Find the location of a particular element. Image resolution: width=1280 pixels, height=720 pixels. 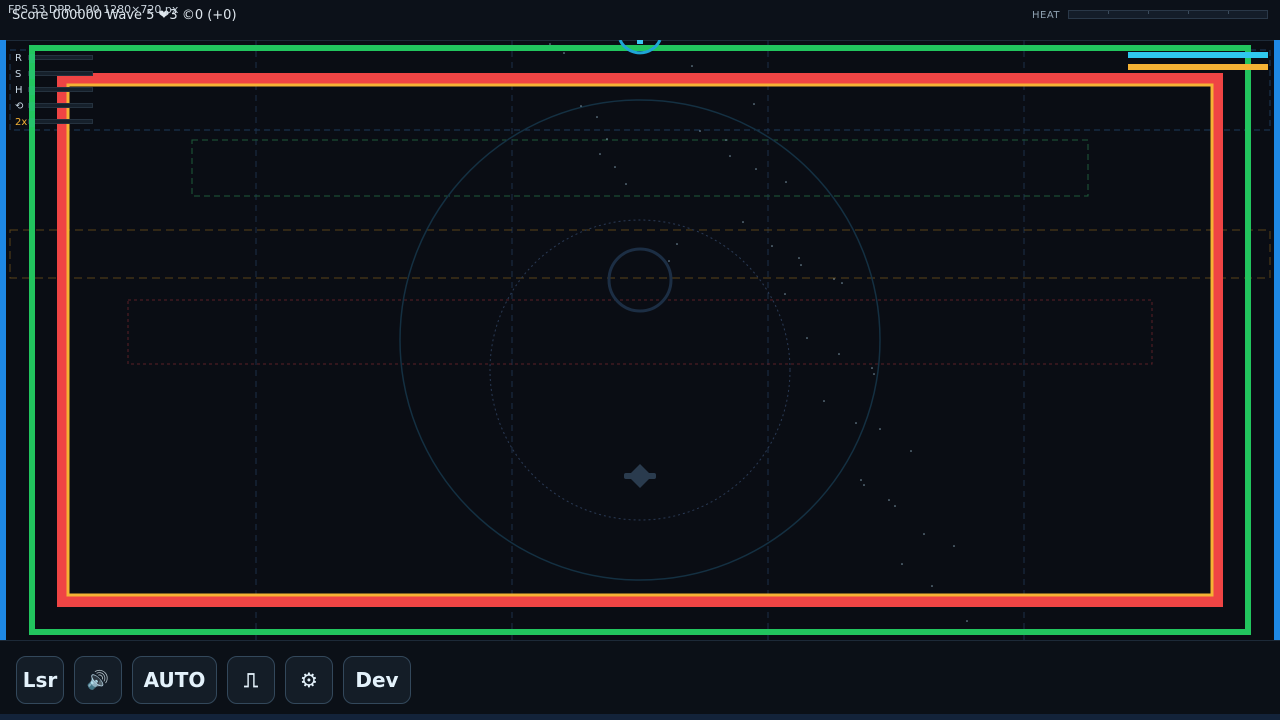

hud-safe-zone is located at coordinates (640, 90).